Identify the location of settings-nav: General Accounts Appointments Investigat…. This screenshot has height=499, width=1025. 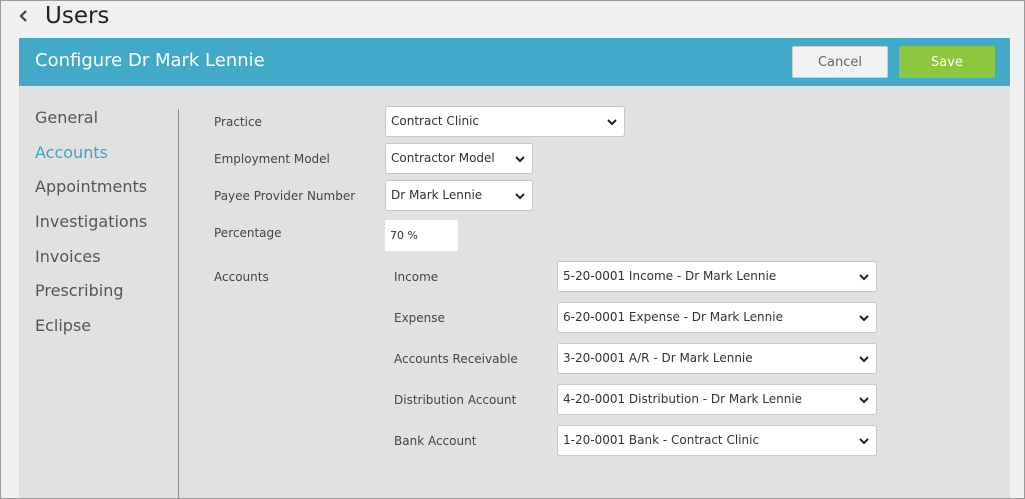
(105, 227).